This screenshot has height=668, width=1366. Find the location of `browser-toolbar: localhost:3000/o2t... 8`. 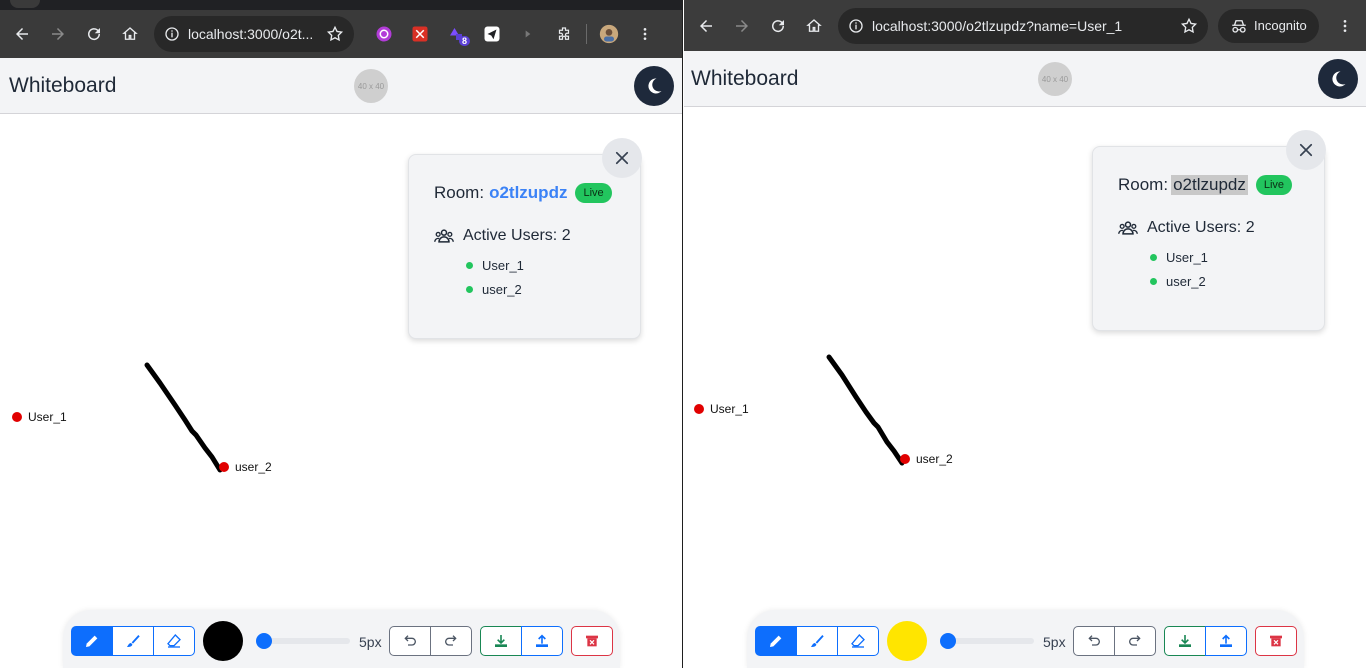

browser-toolbar: localhost:3000/o2t... 8 is located at coordinates (341, 29).